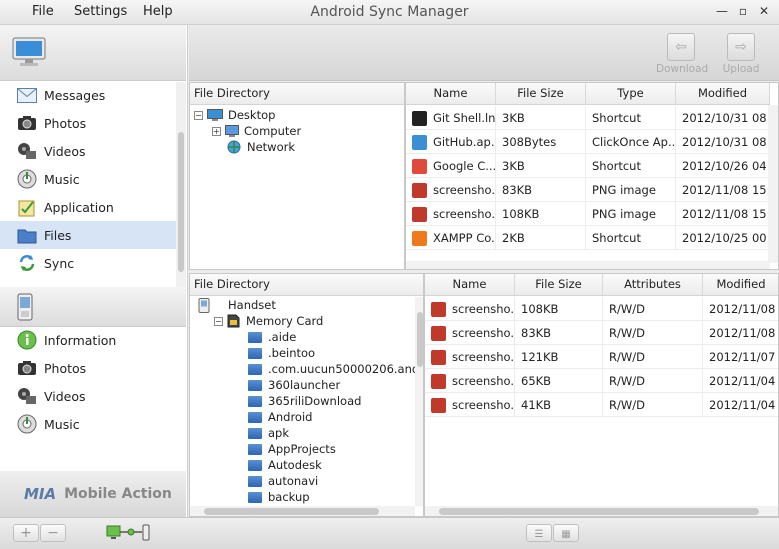  Describe the element at coordinates (26, 533) in the screenshot. I see `add-button: +` at that location.